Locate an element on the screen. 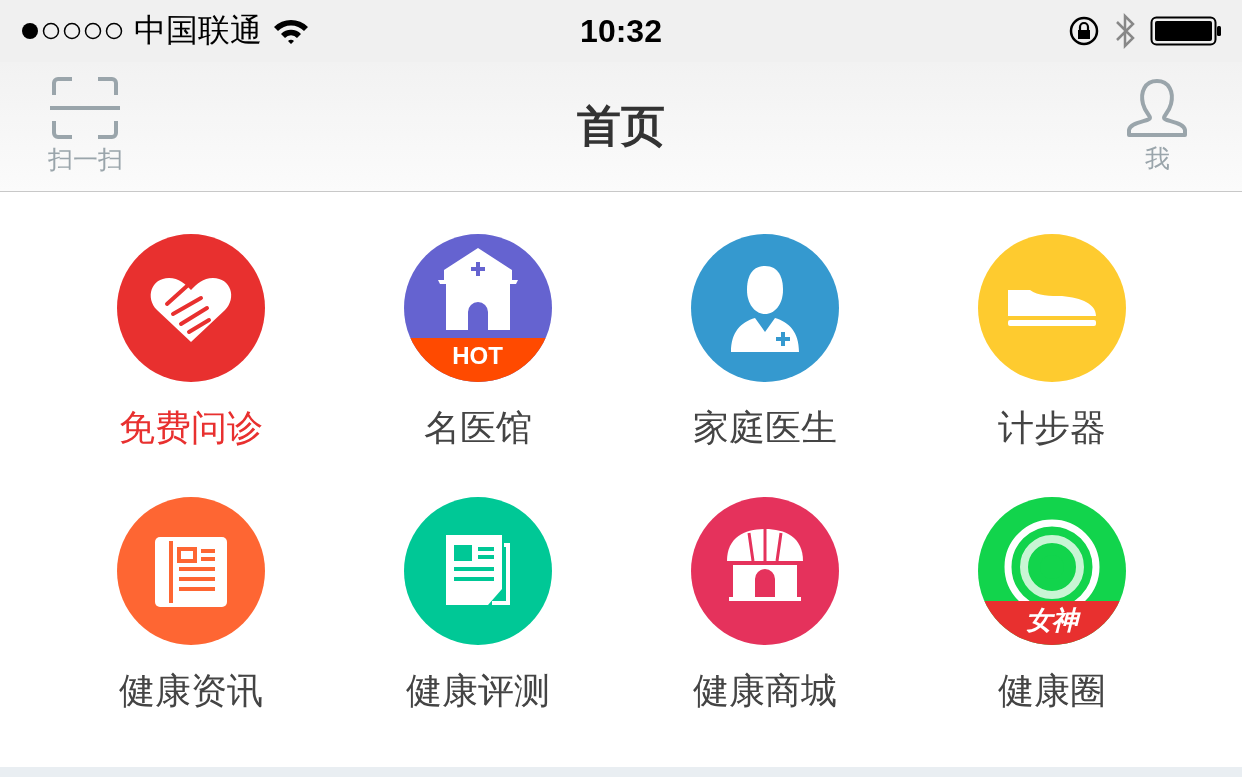 The width and height of the screenshot is (1242, 777). feature-button: 计步器 is located at coordinates (1051, 343).